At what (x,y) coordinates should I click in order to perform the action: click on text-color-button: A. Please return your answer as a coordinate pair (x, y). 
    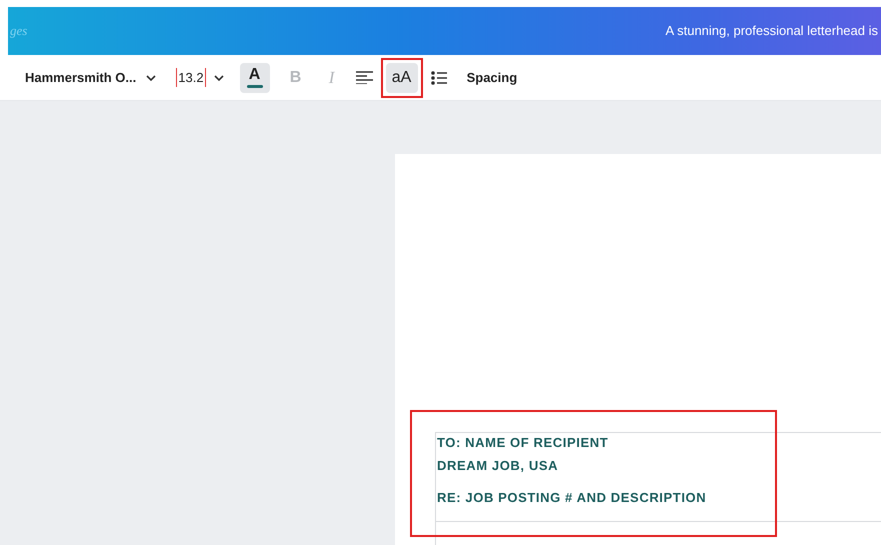
    Looking at the image, I should click on (255, 77).